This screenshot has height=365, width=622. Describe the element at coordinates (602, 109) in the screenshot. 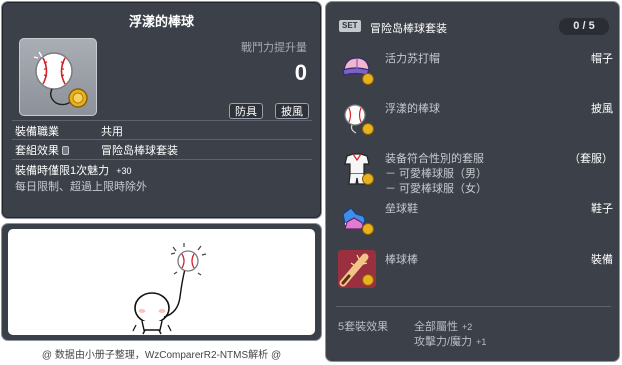

I see `set-item-slot: 披風` at that location.